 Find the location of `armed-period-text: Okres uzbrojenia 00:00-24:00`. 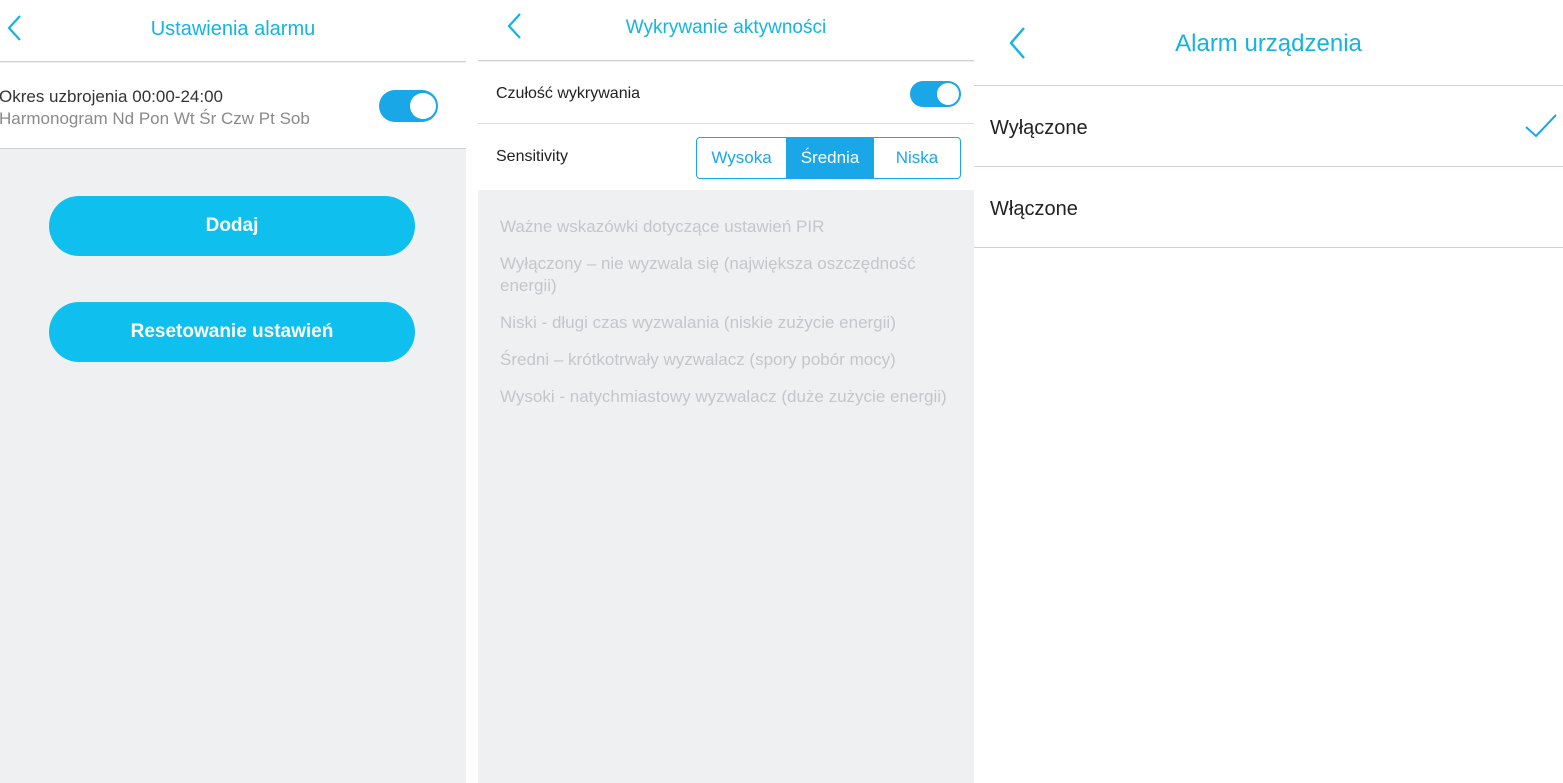

armed-period-text: Okres uzbrojenia 00:00-24:00 is located at coordinates (111, 97).